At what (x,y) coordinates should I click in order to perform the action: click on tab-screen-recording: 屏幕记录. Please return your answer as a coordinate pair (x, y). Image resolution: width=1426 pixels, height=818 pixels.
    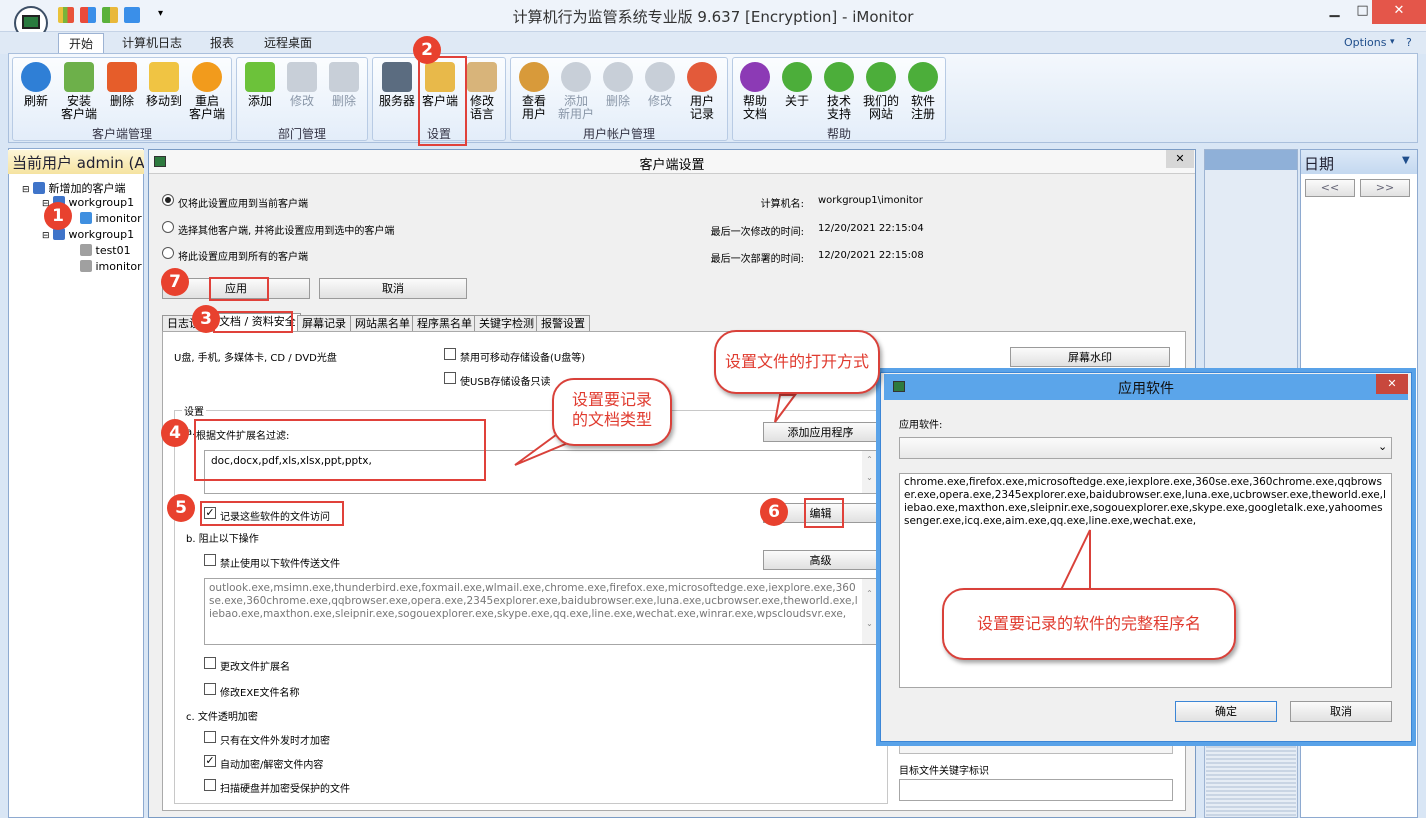
    Looking at the image, I should click on (324, 323).